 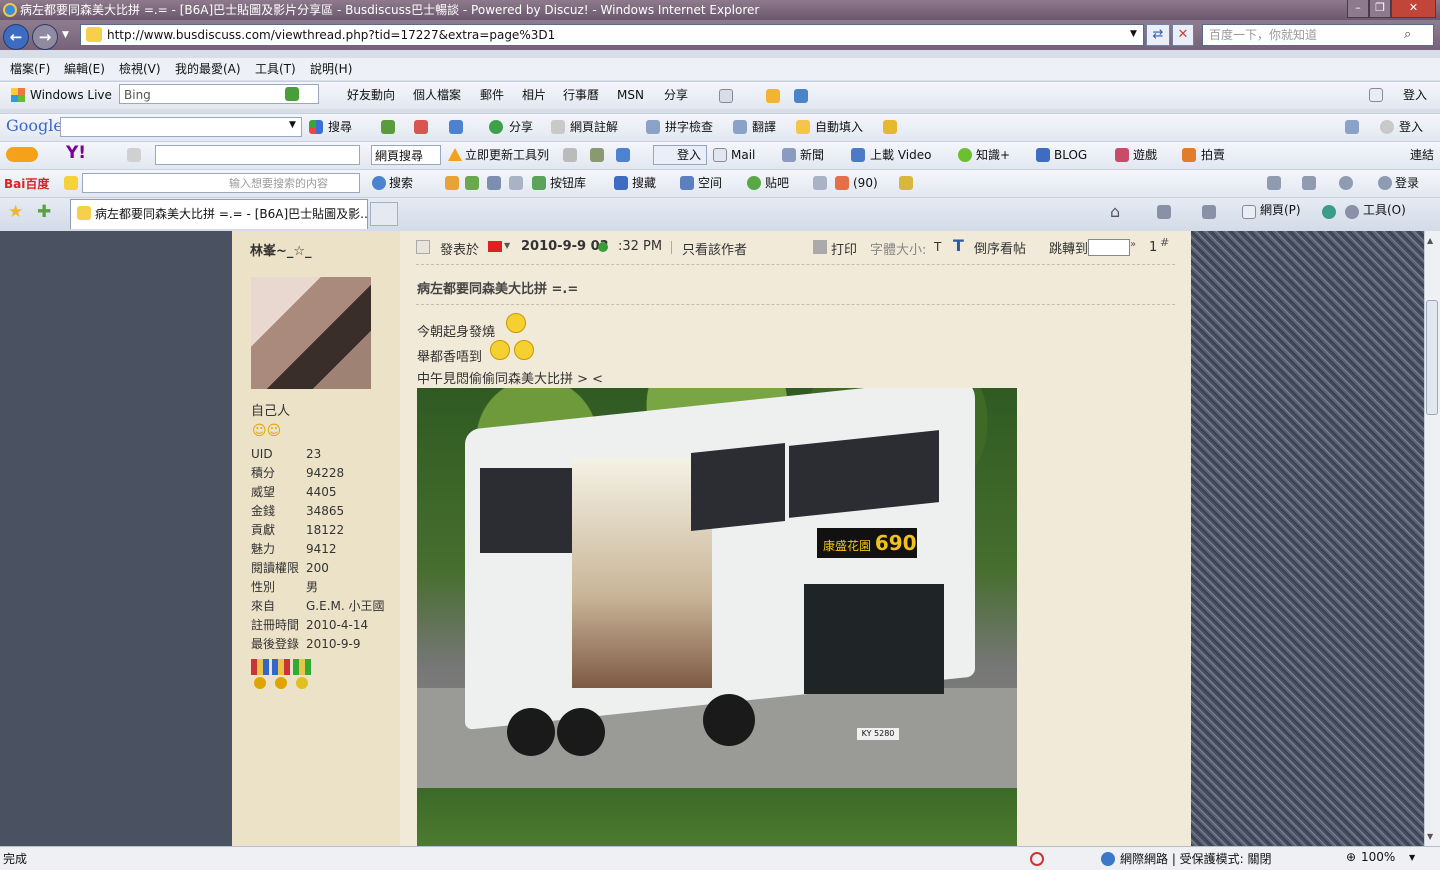 I want to click on menu-tools: 工具(T), so click(x=275, y=69).